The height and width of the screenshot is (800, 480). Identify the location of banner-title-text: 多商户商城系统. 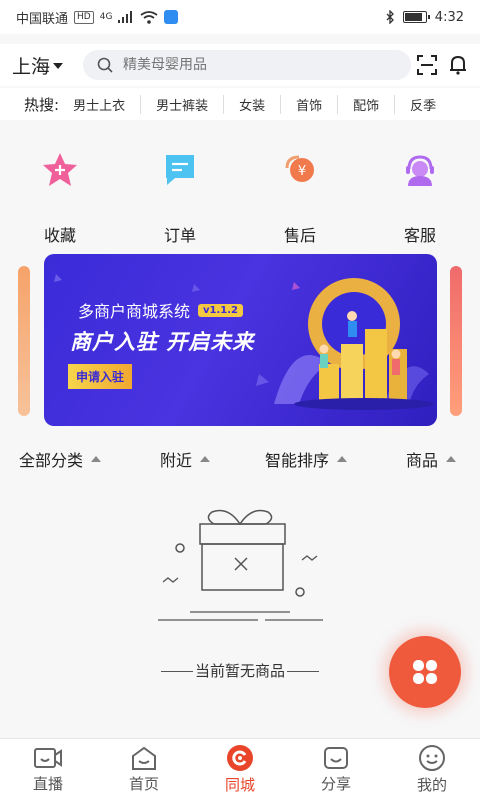
(134, 311).